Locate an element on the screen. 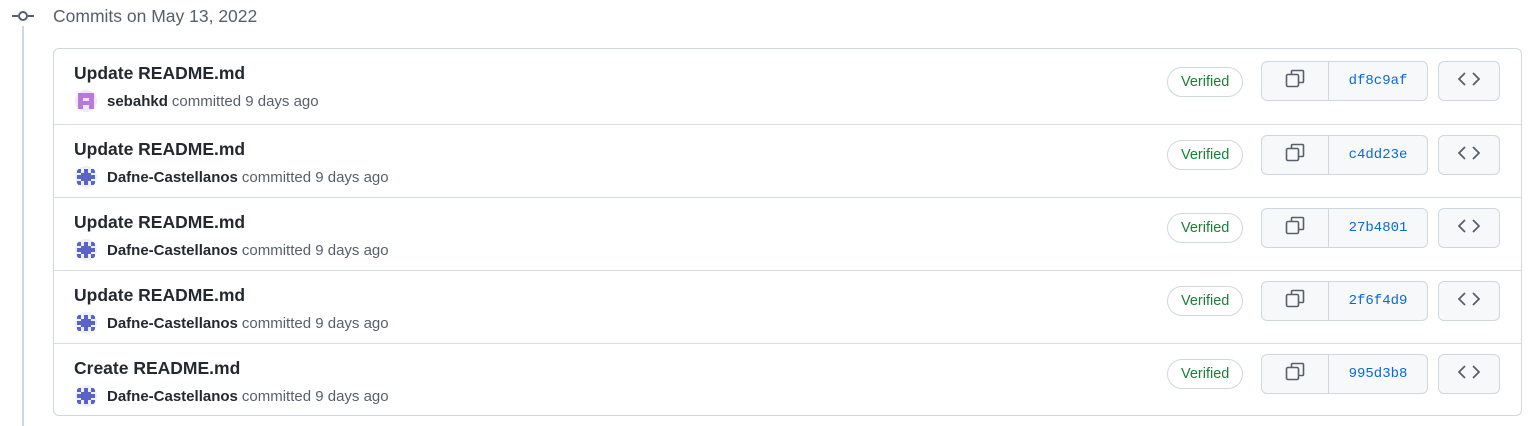 This screenshot has width=1532, height=426. commit-sha-link: 27b4801 is located at coordinates (1378, 228).